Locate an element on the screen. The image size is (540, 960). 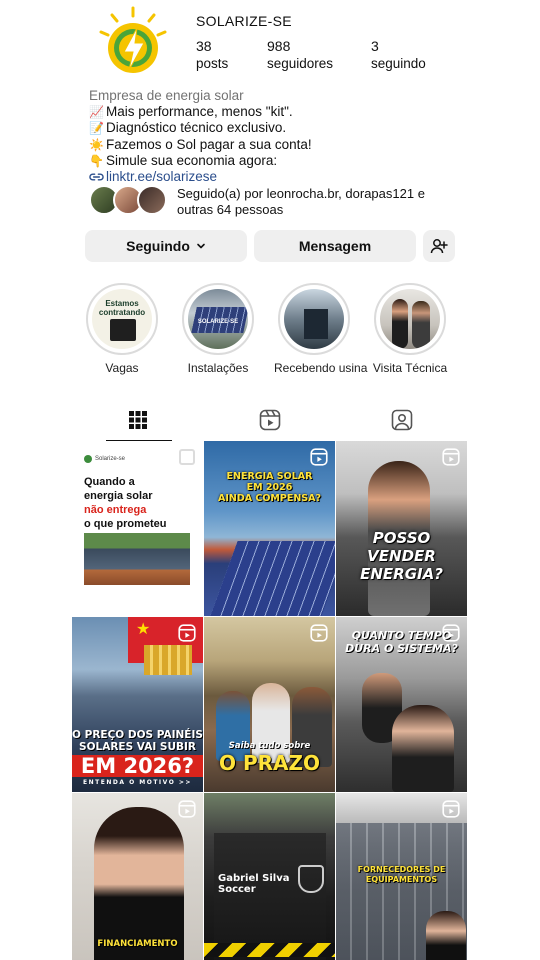
profile-avatar is located at coordinates (133, 43).